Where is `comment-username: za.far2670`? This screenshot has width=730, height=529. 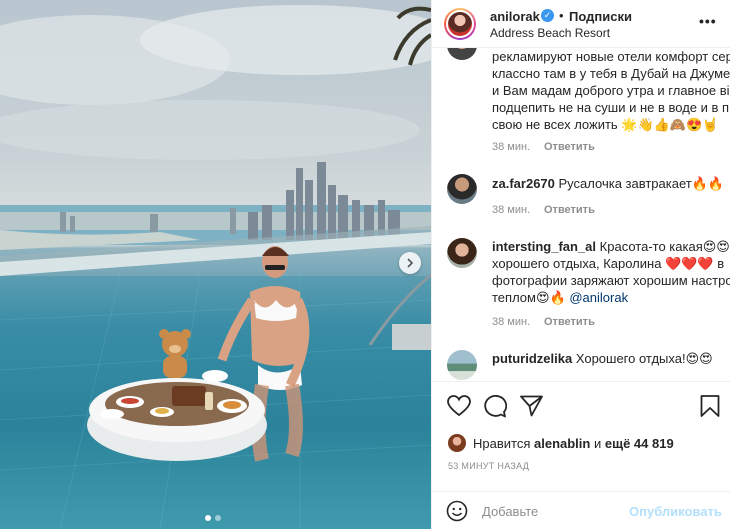 comment-username: za.far2670 is located at coordinates (523, 183).